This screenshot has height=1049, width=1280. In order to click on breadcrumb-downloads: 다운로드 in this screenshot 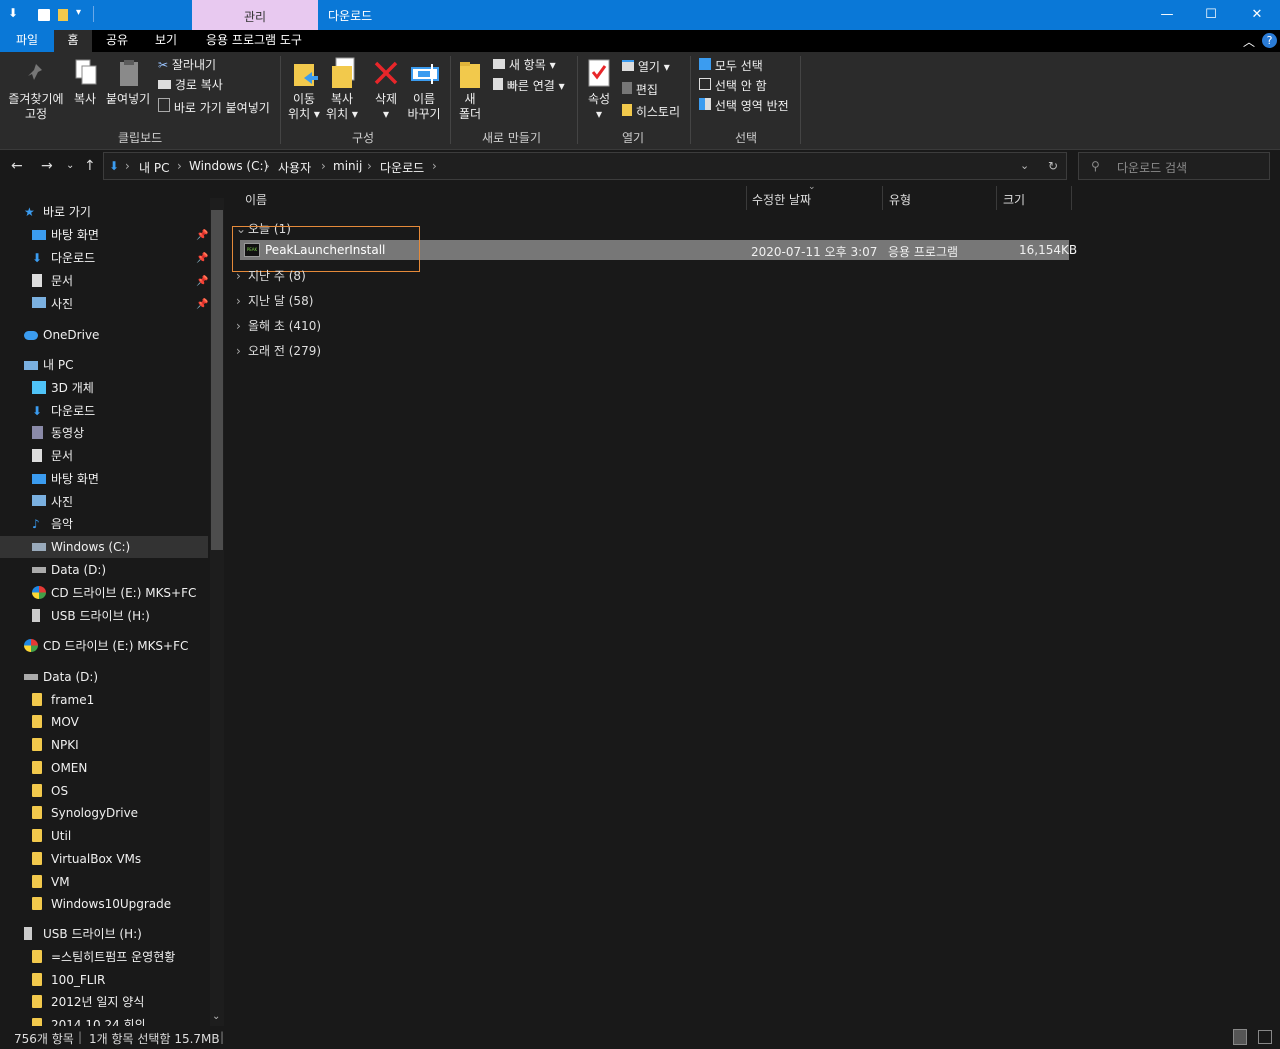, I will do `click(402, 167)`.